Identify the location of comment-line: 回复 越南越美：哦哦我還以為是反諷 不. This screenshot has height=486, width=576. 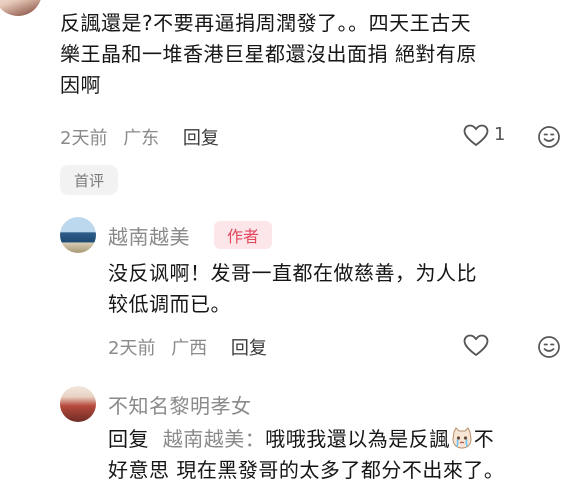
(340, 439).